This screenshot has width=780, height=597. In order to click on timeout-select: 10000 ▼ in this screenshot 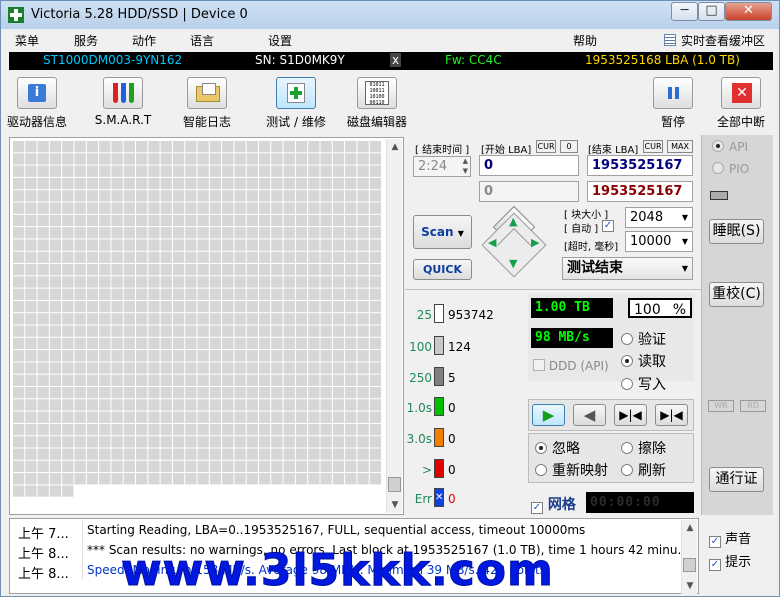, I will do `click(659, 241)`.